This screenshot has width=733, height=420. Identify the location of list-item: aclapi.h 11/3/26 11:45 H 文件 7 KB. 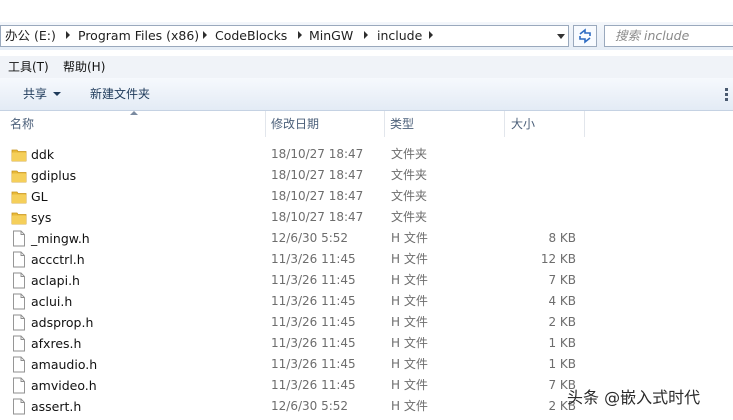
(366, 280).